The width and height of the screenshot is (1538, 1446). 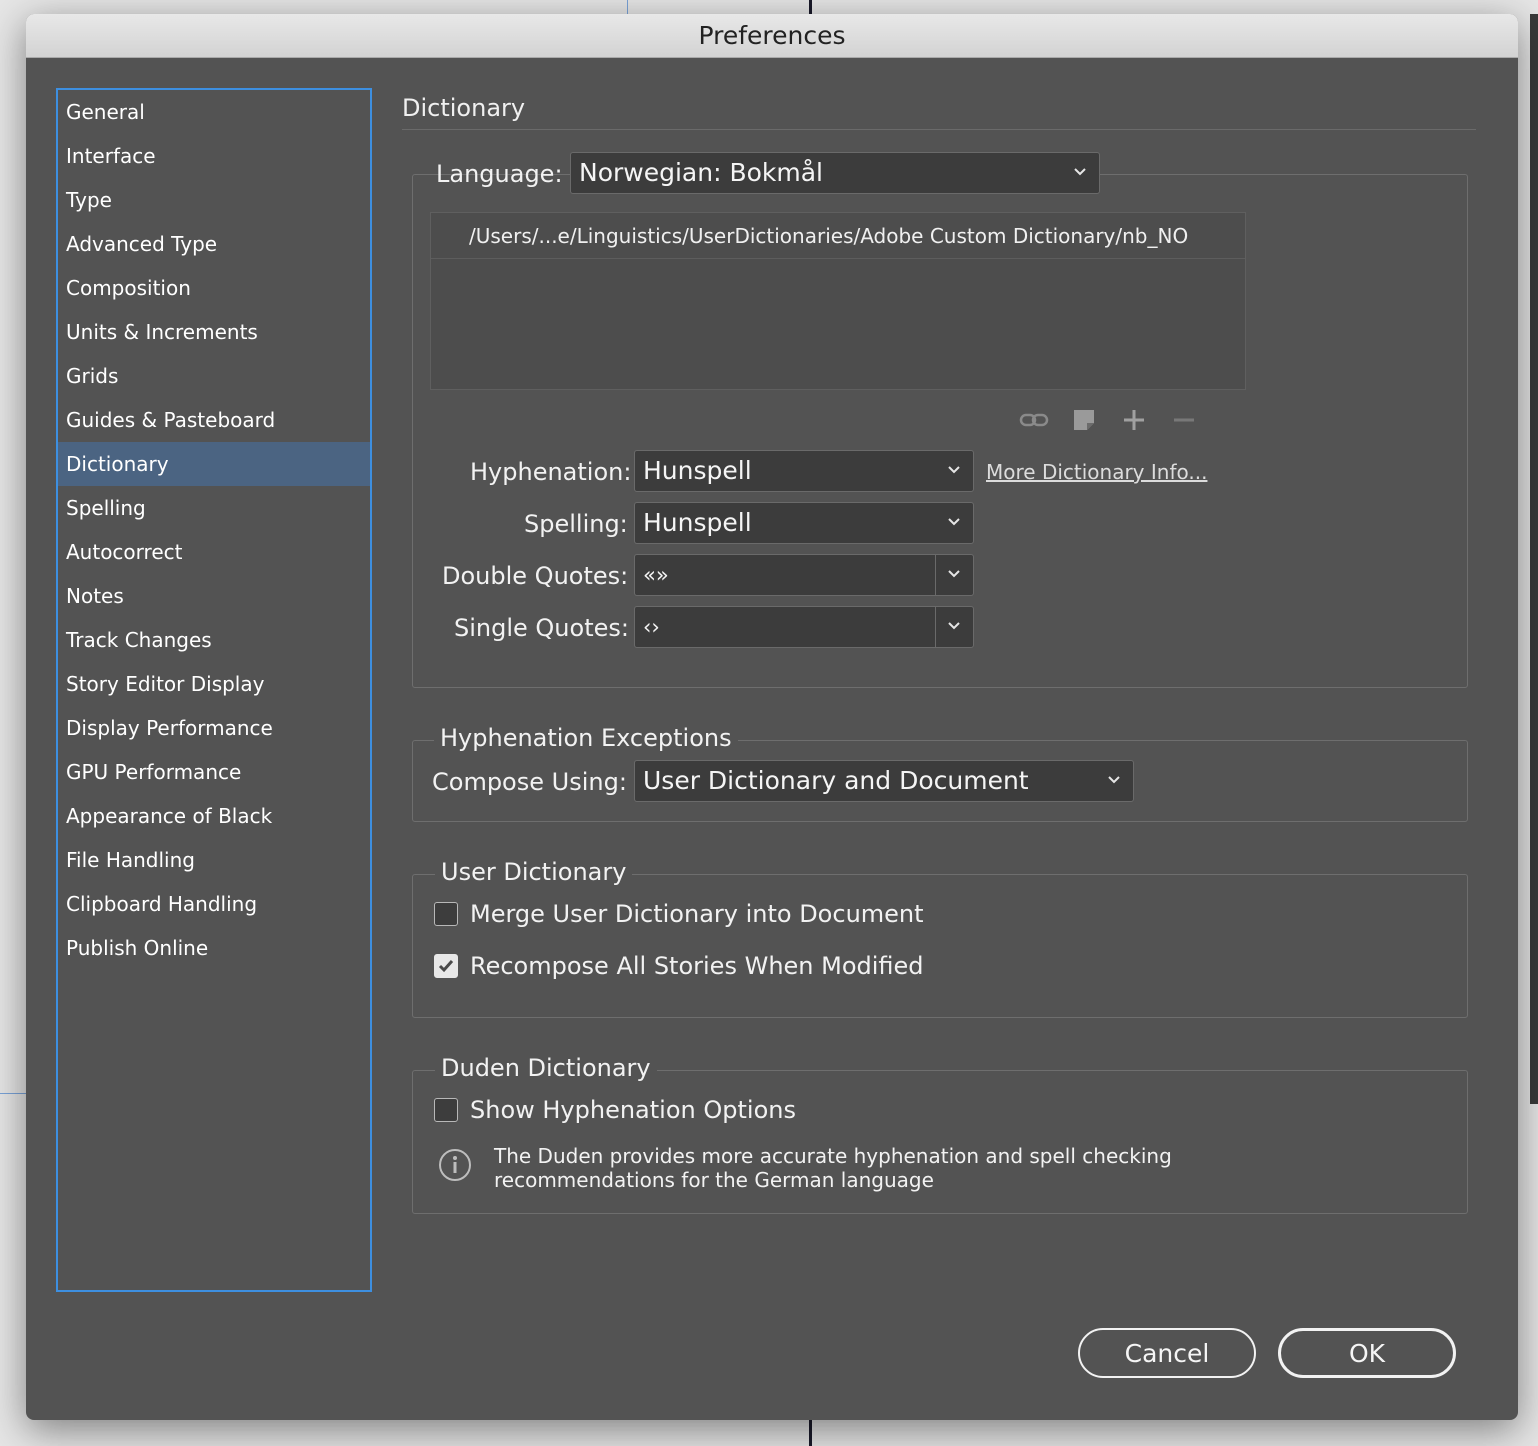 I want to click on sidebar-item-general: General, so click(x=214, y=112).